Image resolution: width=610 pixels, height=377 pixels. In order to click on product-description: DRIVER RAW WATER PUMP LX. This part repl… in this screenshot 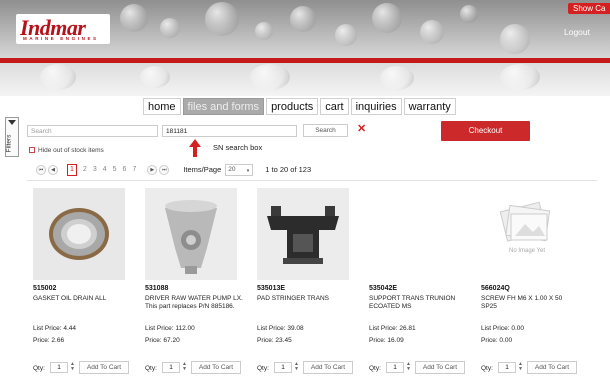, I will do `click(194, 302)`.